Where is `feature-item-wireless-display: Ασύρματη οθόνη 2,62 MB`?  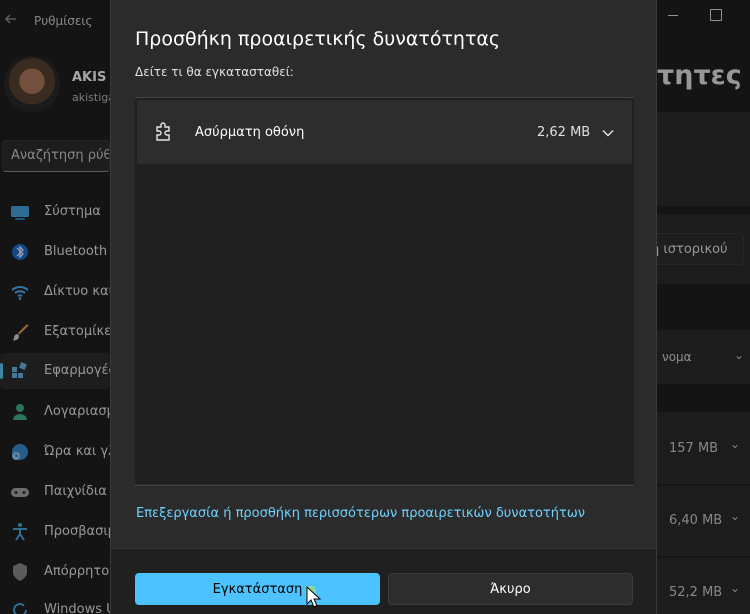
feature-item-wireless-display: Ασύρματη οθόνη 2,62 MB is located at coordinates (384, 132).